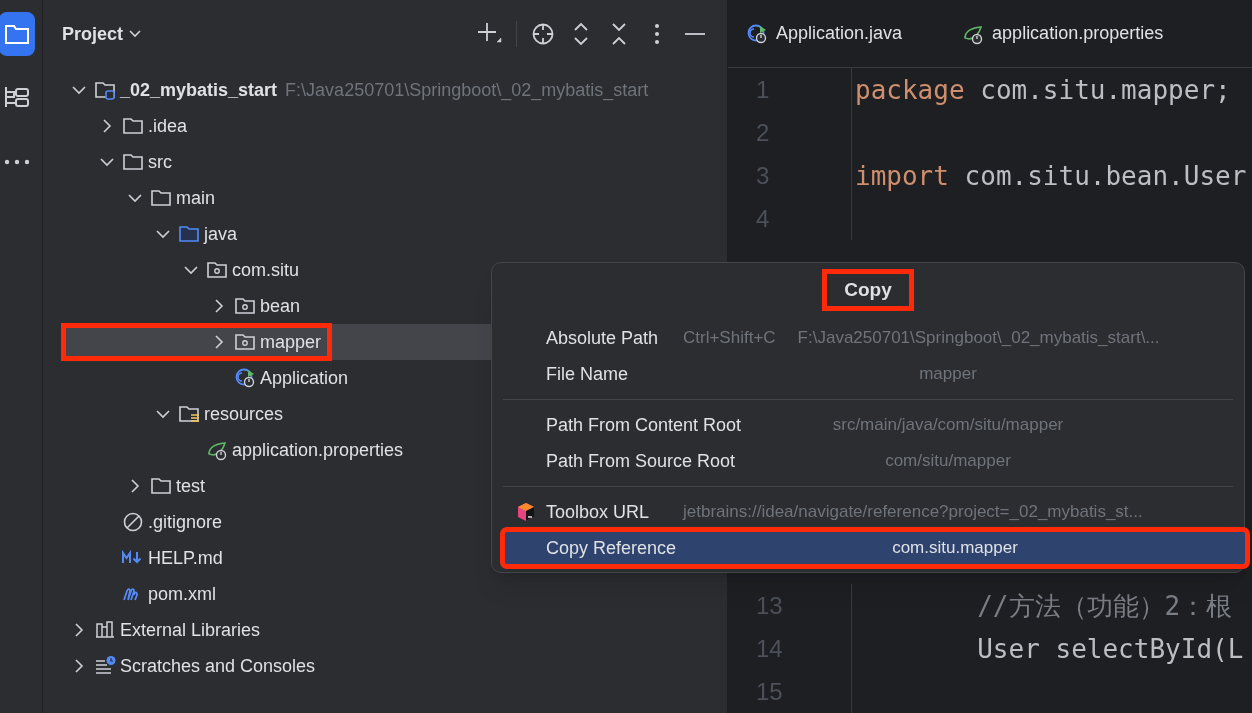 The image size is (1252, 713). Describe the element at coordinates (218, 666) in the screenshot. I see `tree-item-label: Scratches and Consoles` at that location.